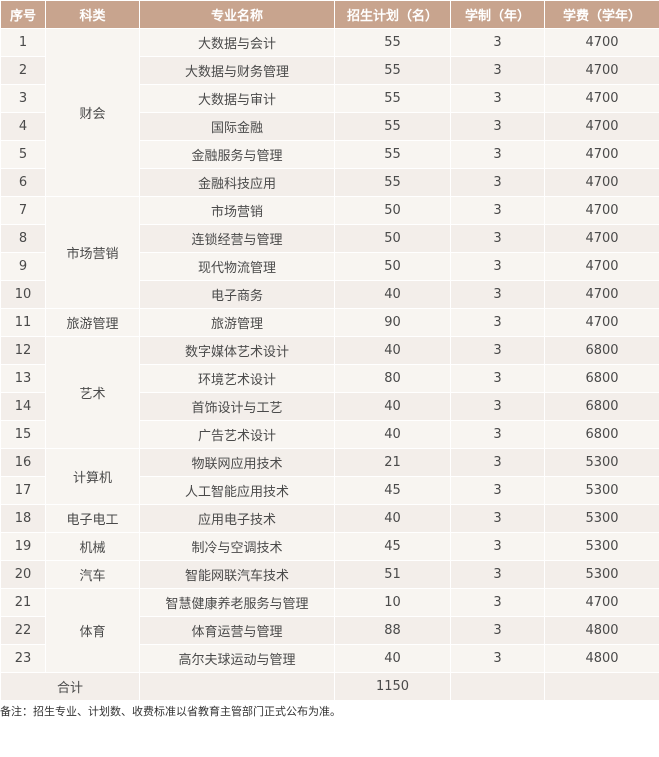 The height and width of the screenshot is (757, 659). What do you see at coordinates (601, 14) in the screenshot?
I see `header-fee: 学费（学年）` at bounding box center [601, 14].